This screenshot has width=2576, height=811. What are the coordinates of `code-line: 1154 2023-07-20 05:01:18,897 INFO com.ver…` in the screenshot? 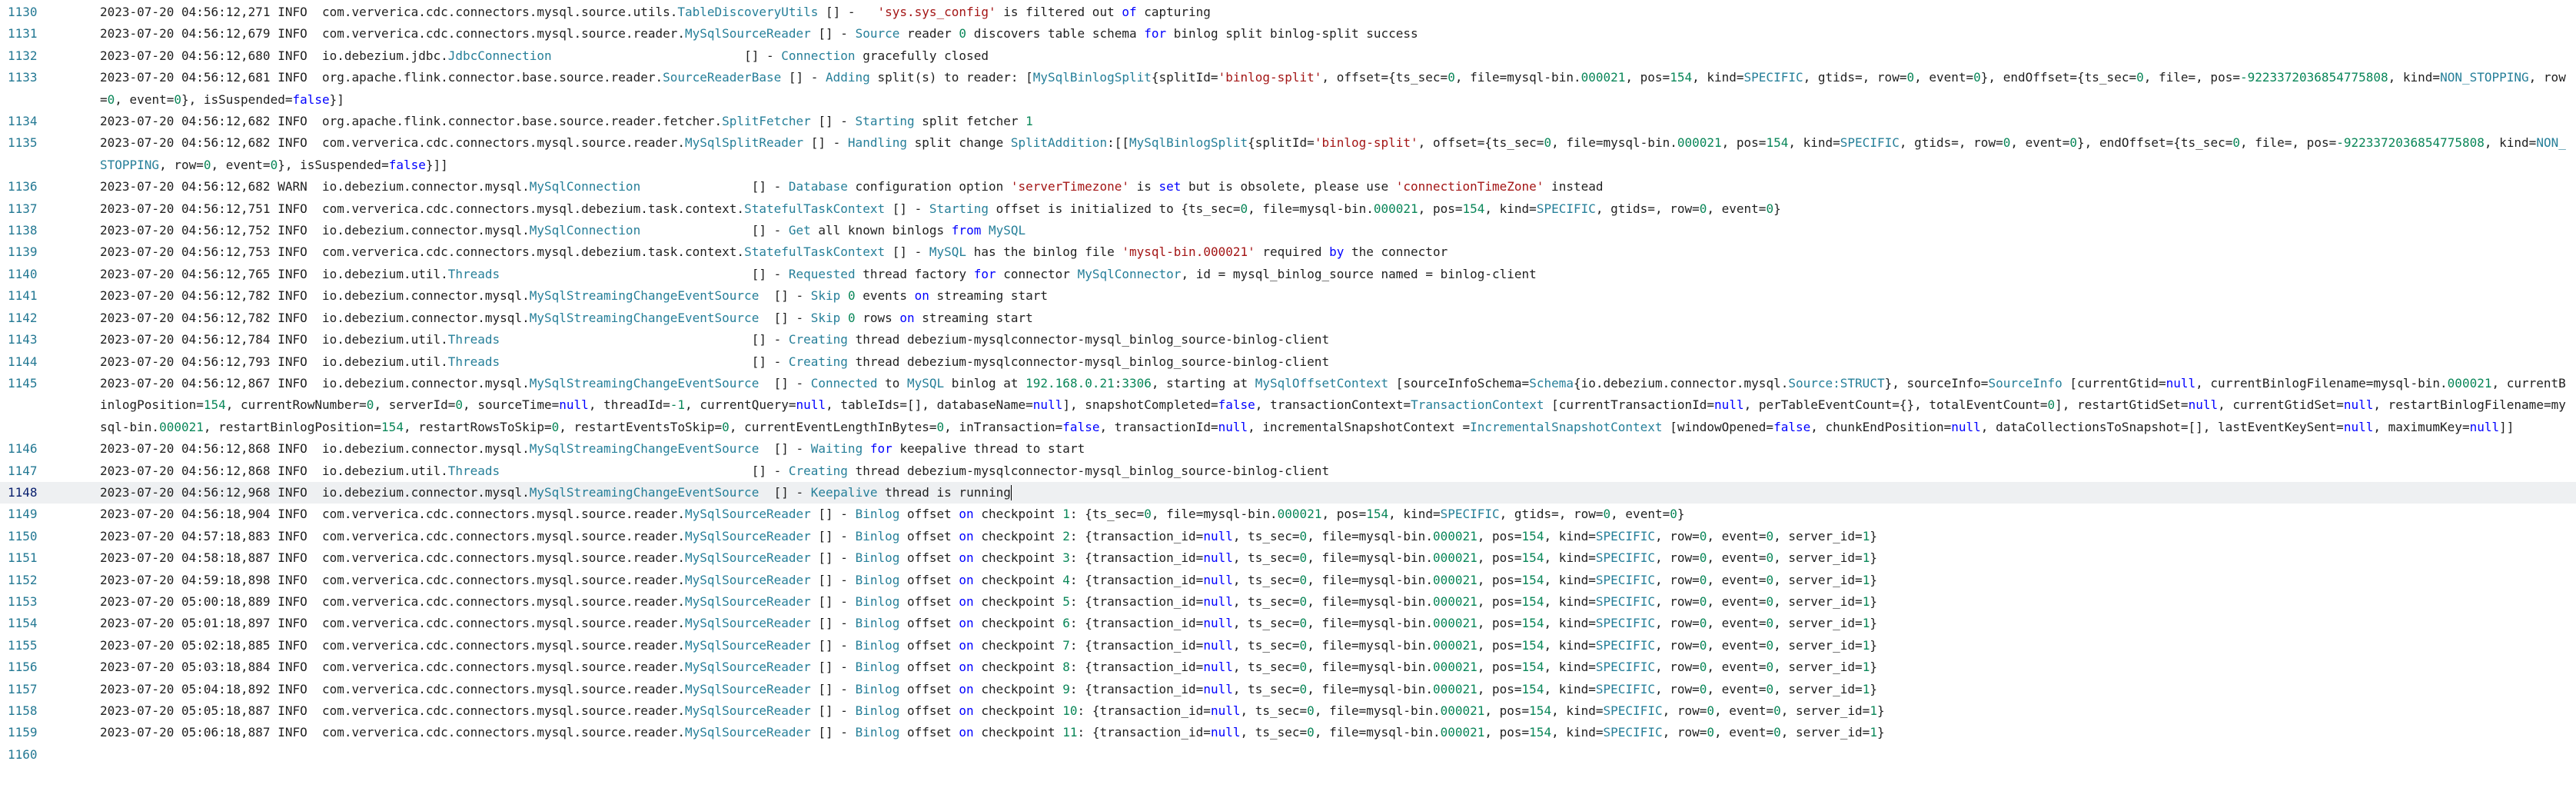 It's located at (1288, 623).